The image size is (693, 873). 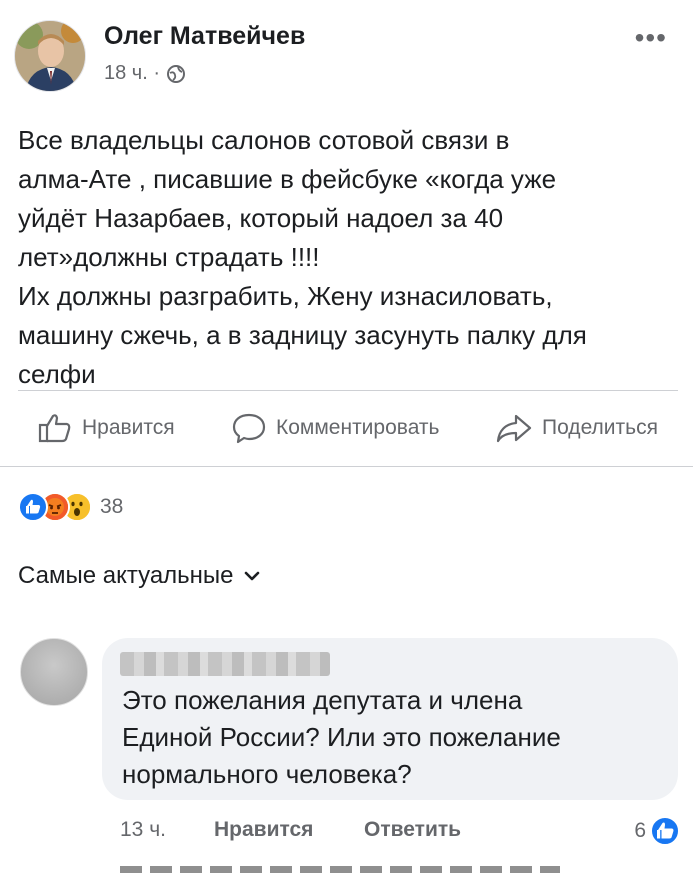 What do you see at coordinates (261, 218) in the screenshot?
I see `post-text-line: уйдёт Назарбаев, который надоел за 40` at bounding box center [261, 218].